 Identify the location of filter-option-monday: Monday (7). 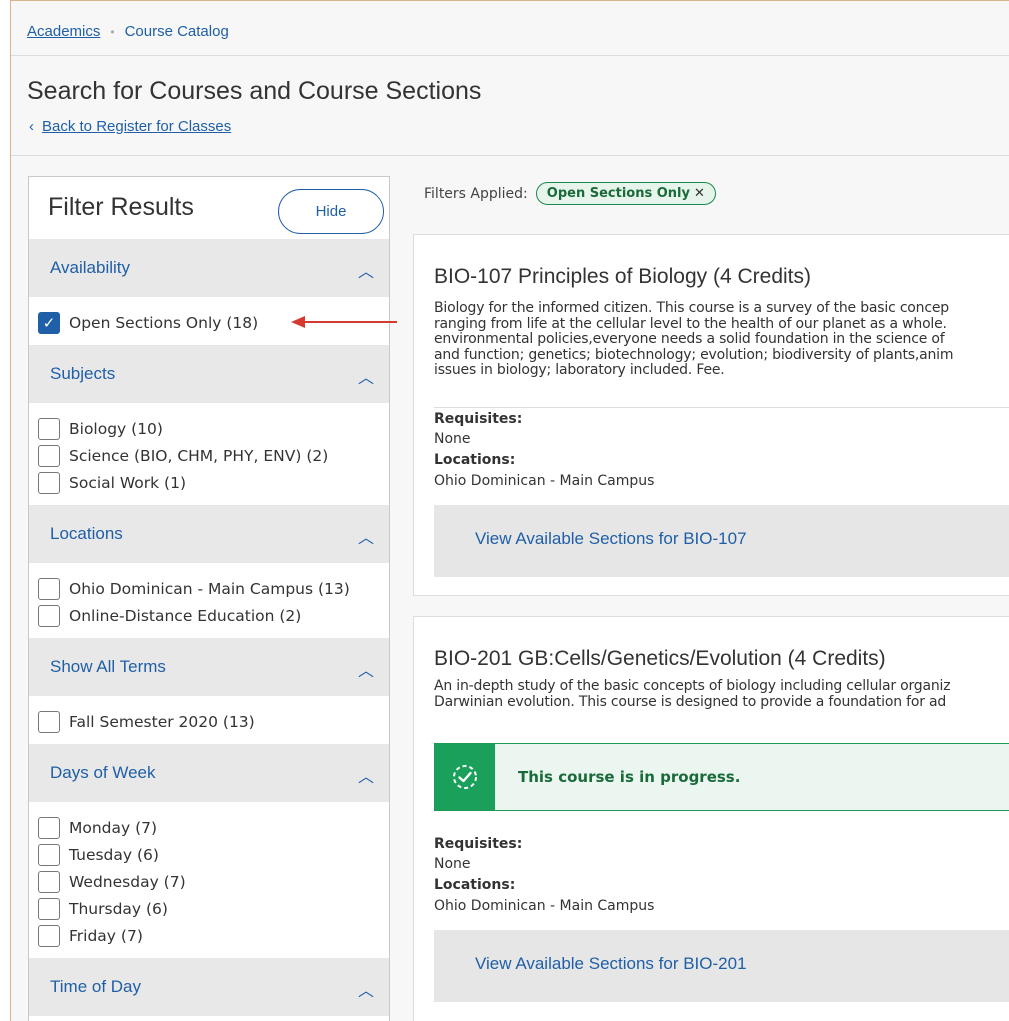
(213, 827).